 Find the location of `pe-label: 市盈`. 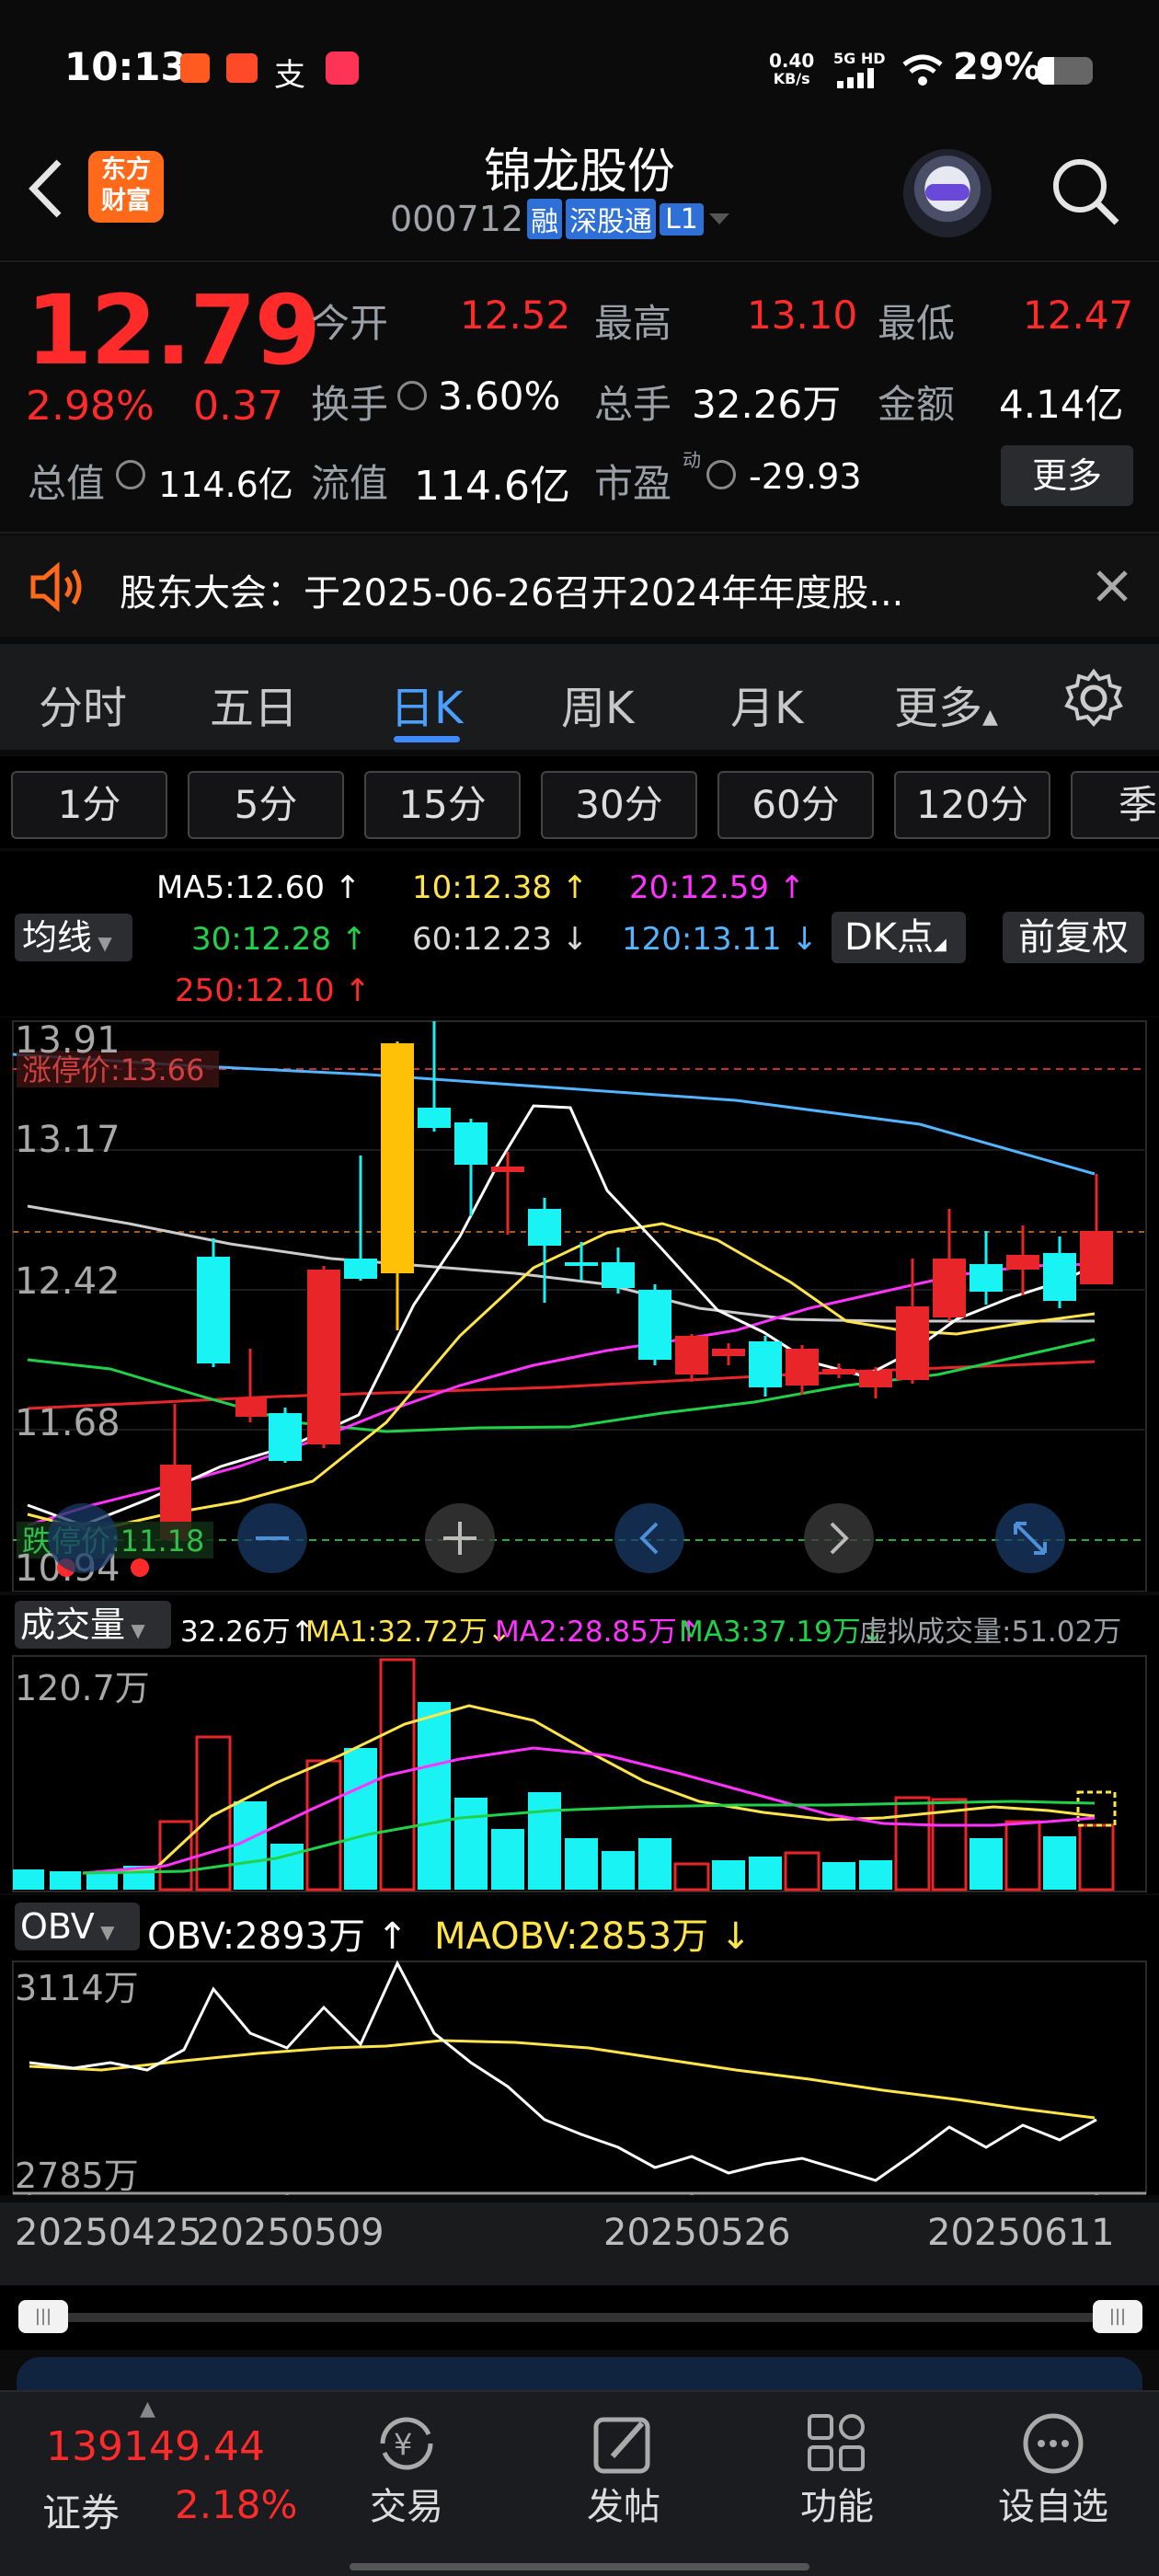

pe-label: 市盈 is located at coordinates (633, 483).